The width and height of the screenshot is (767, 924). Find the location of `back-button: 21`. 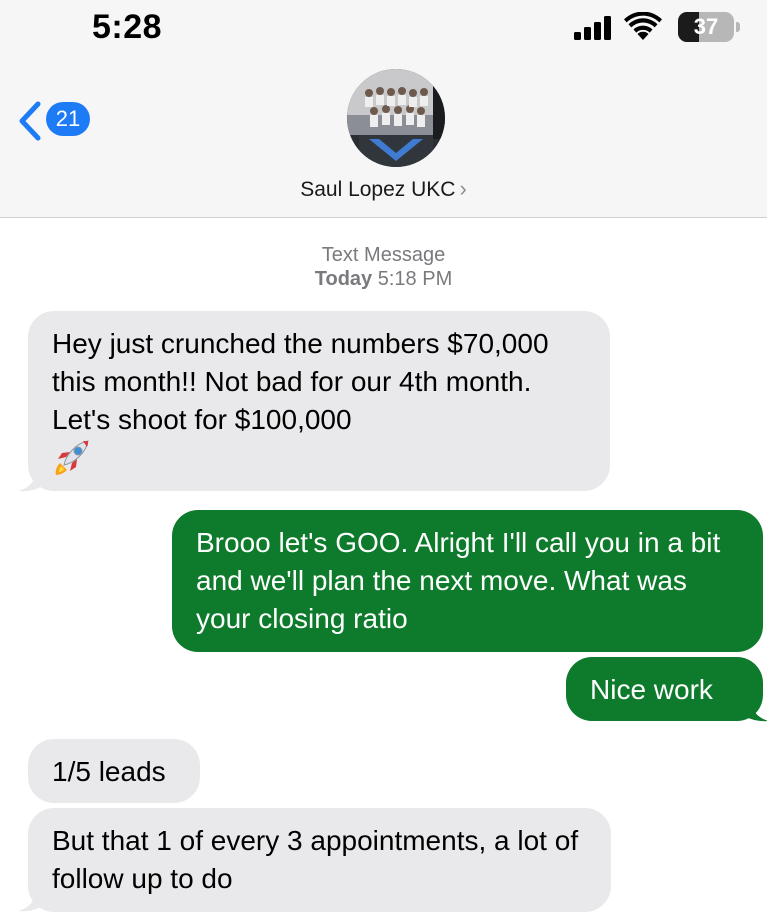

back-button: 21 is located at coordinates (57, 122).